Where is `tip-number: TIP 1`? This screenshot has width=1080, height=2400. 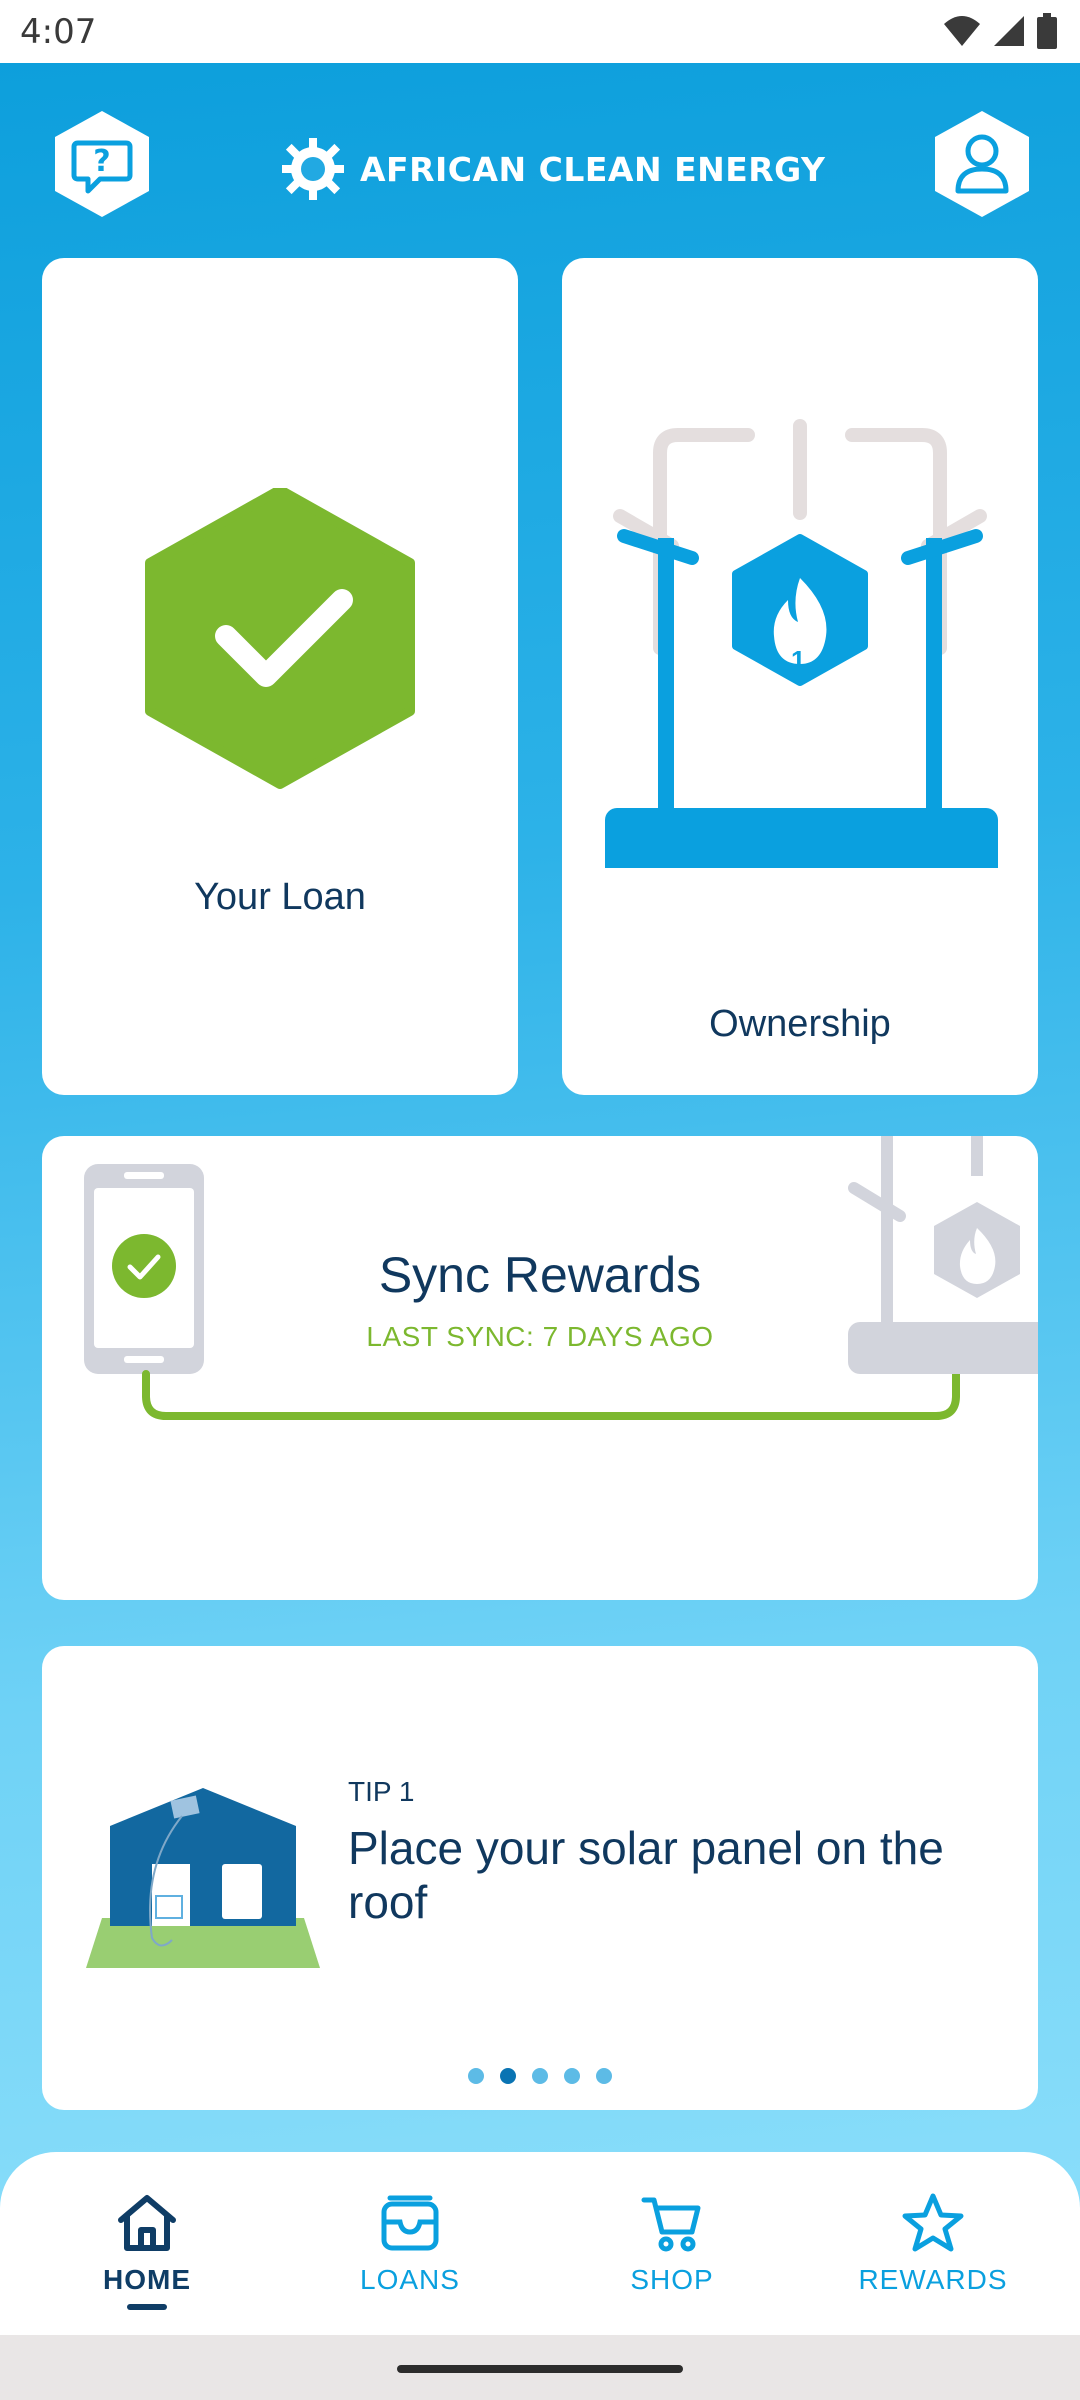 tip-number: TIP 1 is located at coordinates (381, 1791).